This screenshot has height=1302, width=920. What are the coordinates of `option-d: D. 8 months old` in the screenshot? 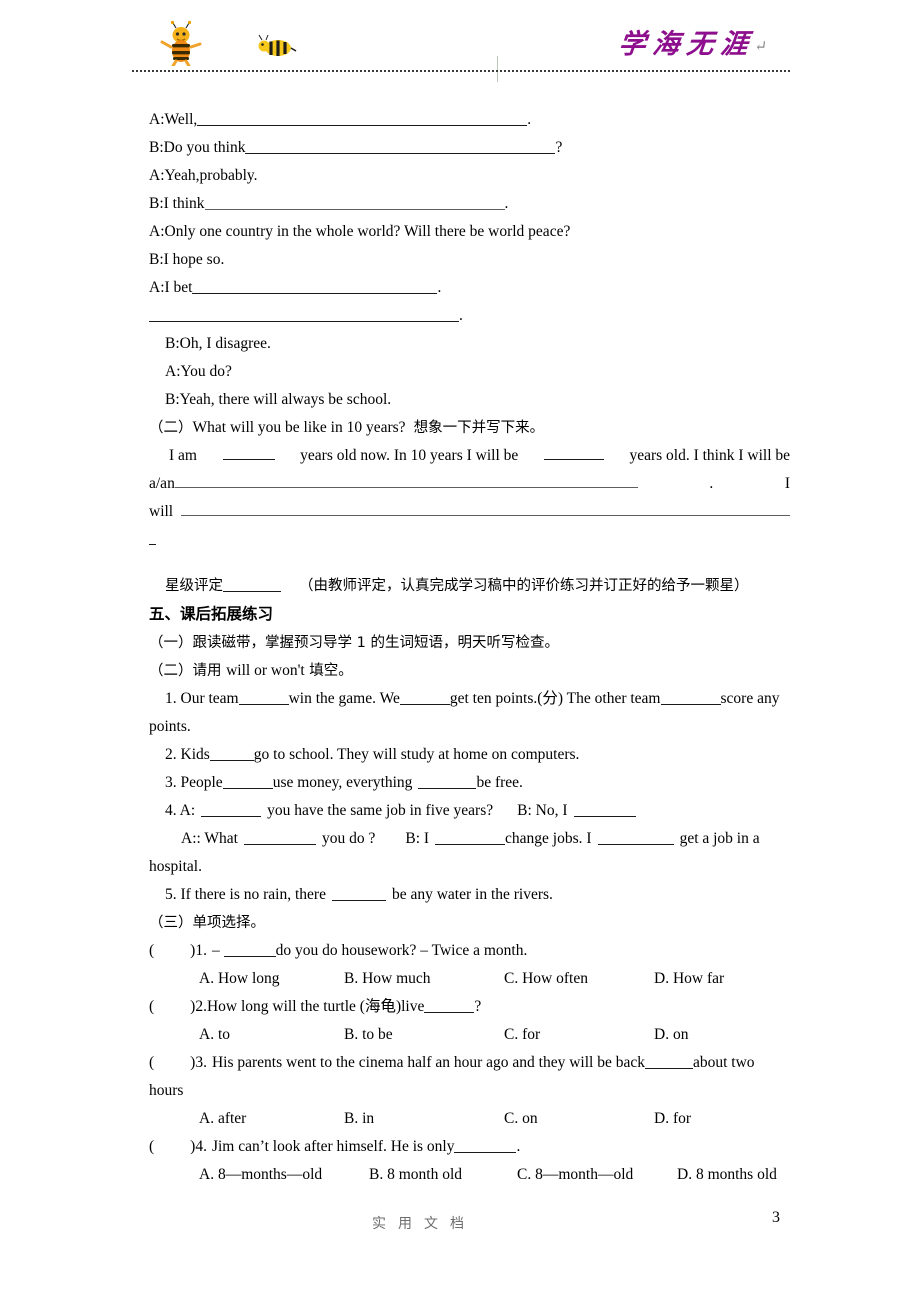 It's located at (727, 1175).